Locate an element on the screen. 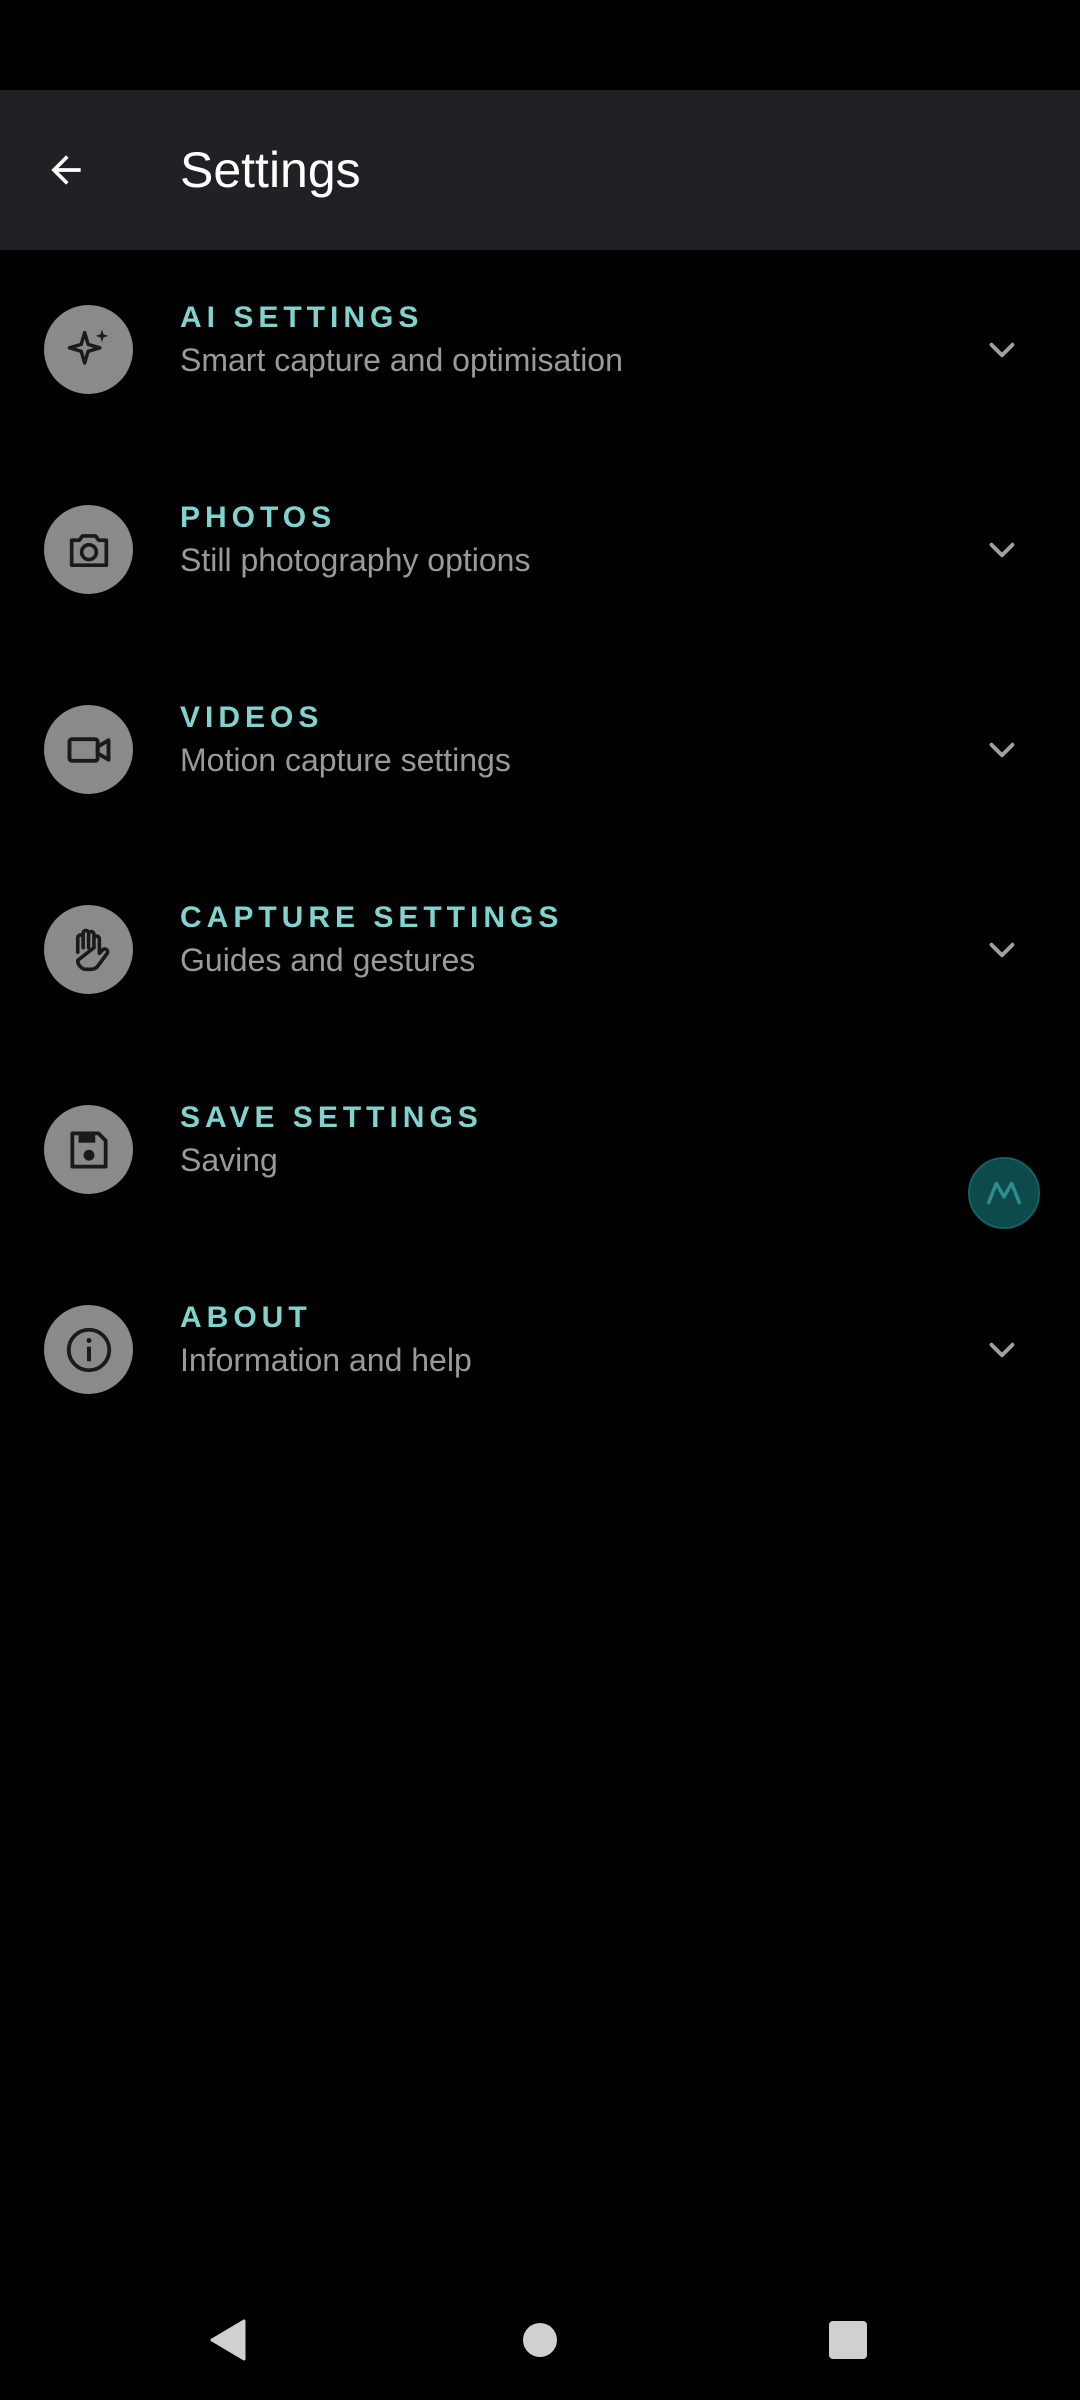  settings-item-photos: PHOTOS Still photography options is located at coordinates (540, 550).